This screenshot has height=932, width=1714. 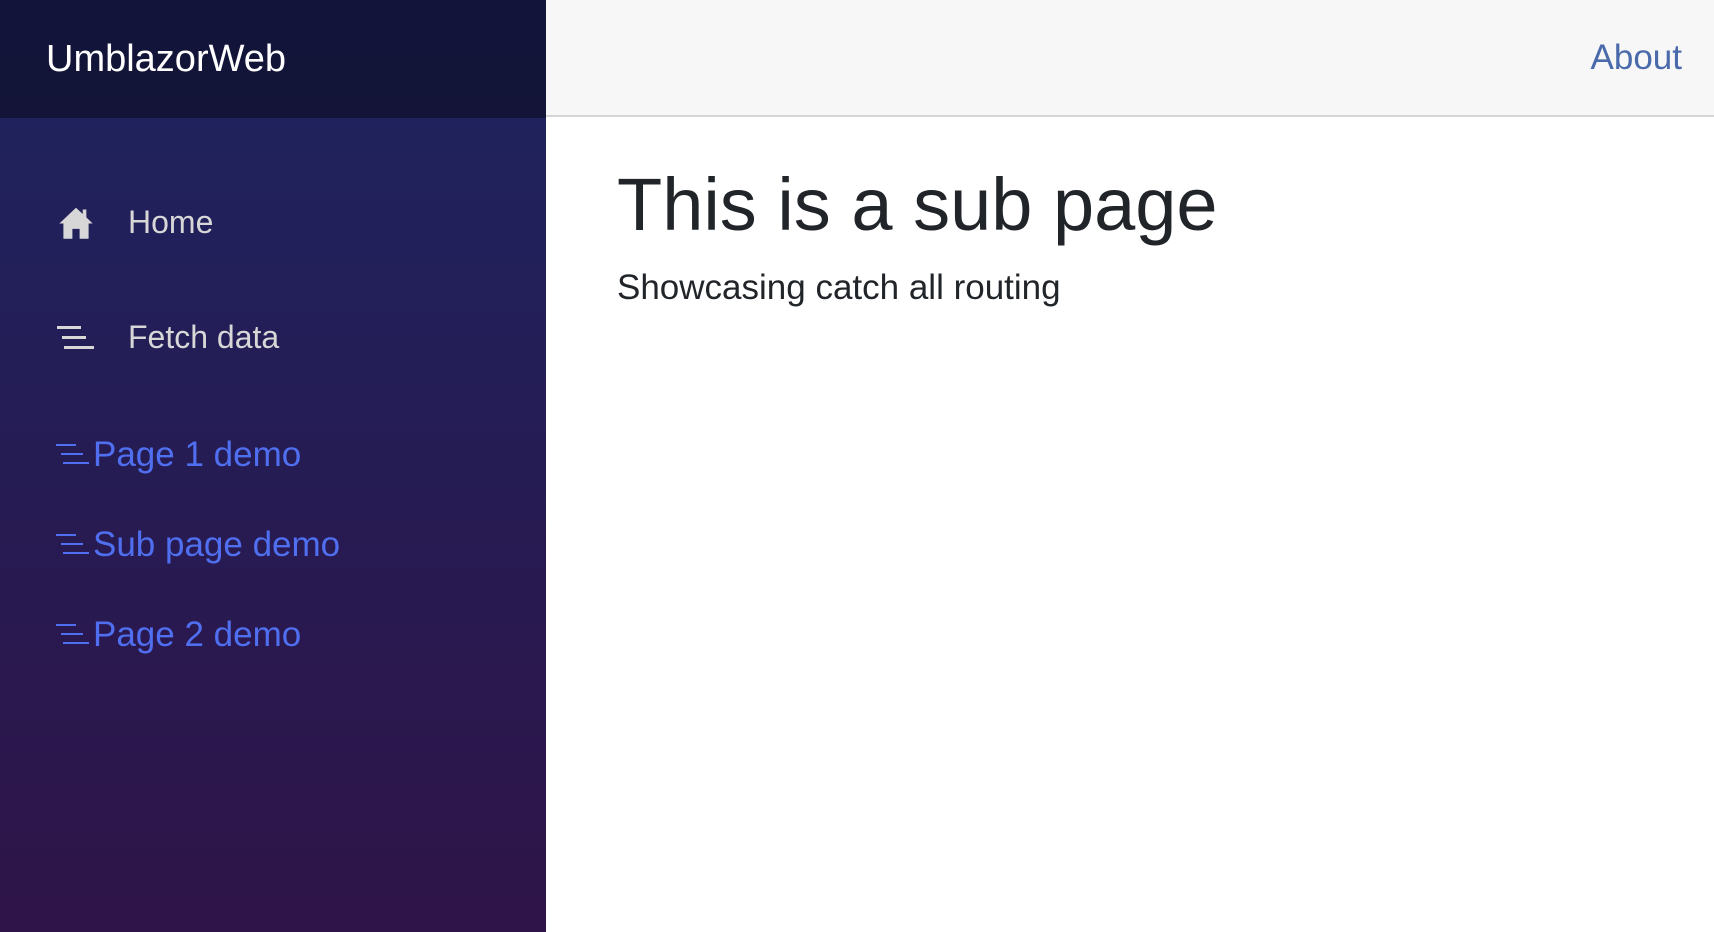 I want to click on sidebar-item-page-2-demo: Page 2 demo, so click(x=273, y=635).